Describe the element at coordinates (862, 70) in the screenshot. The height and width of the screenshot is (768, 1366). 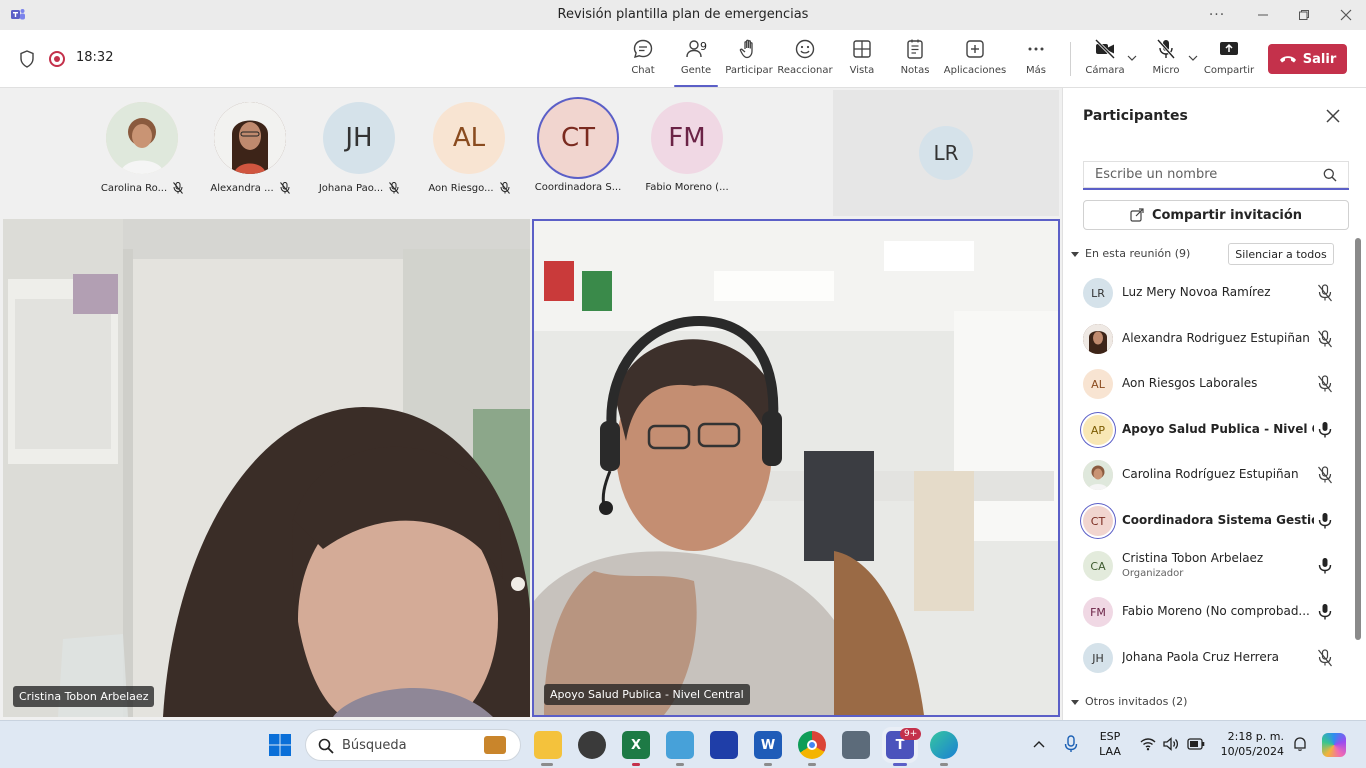
I see `view-label: Vista` at that location.